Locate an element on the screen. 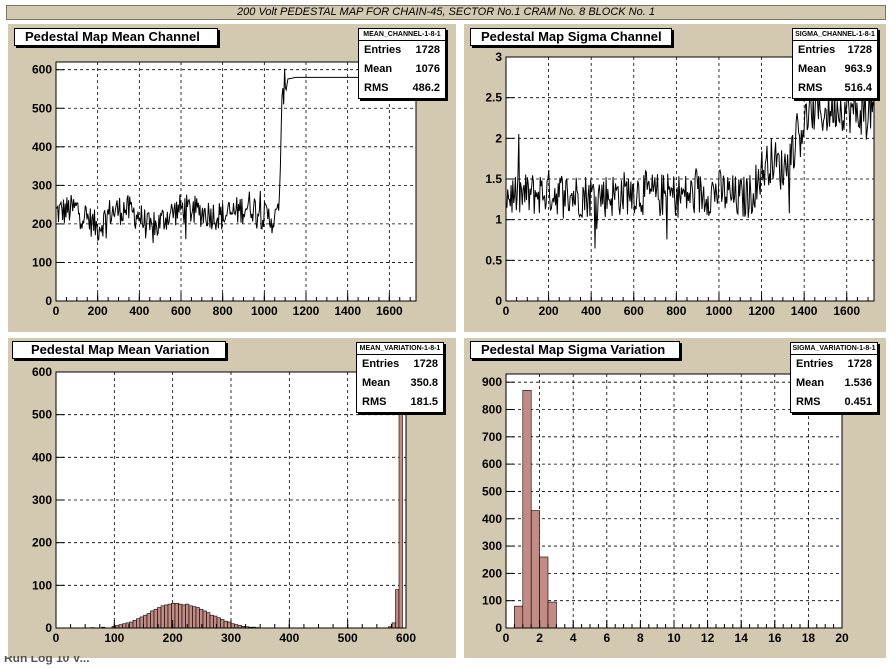 This screenshot has width=896, height=668. stats-name: MEAN_VARIATION-1-8-1 is located at coordinates (400, 349).